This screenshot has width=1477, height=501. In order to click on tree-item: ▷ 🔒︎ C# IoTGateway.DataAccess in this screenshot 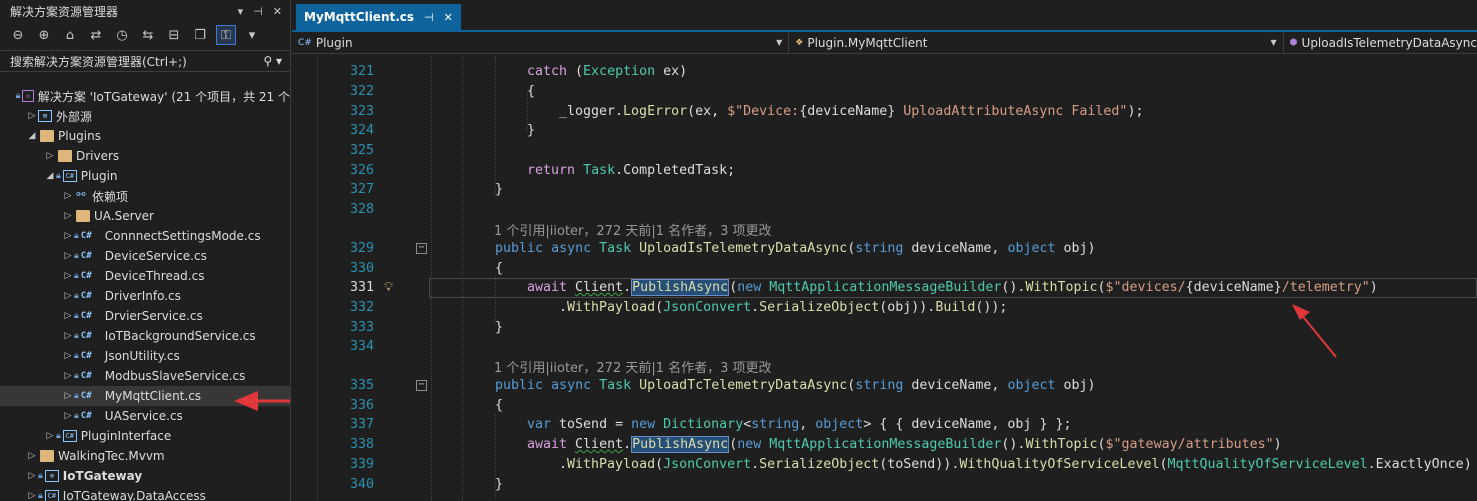, I will do `click(145, 493)`.